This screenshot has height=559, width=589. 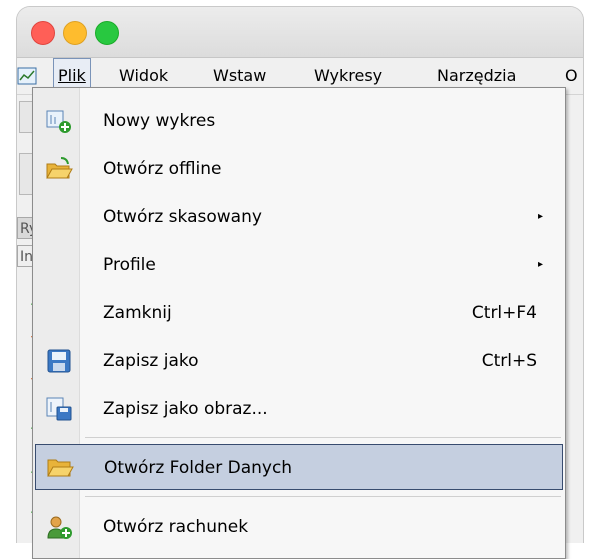 I want to click on menu-item-label: Profile, so click(x=129, y=265).